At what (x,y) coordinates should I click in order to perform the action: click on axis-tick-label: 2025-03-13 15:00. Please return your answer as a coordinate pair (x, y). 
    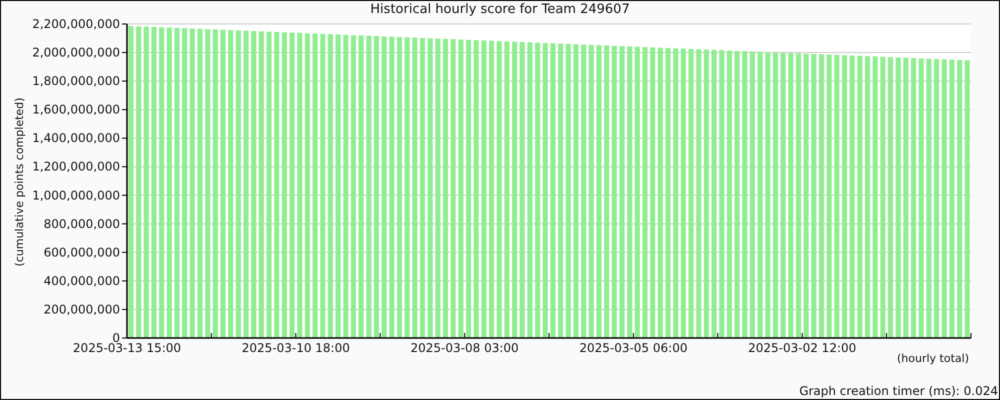
    Looking at the image, I should click on (127, 348).